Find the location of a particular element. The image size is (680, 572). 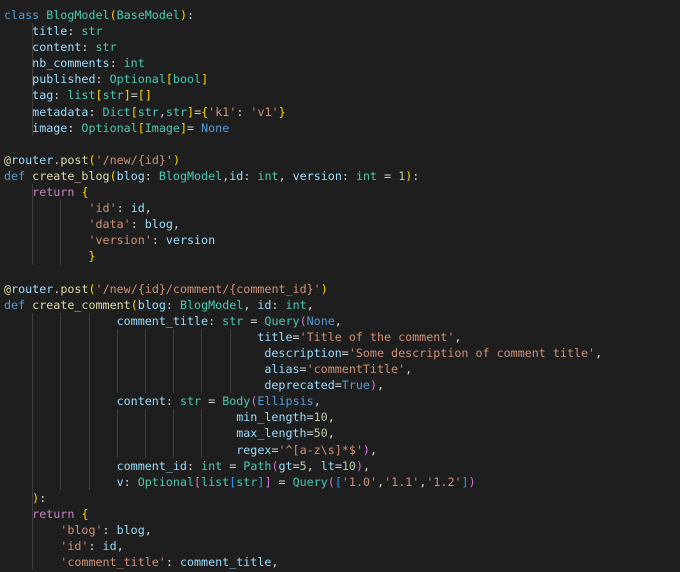

code-token: 'id' is located at coordinates (102, 208).